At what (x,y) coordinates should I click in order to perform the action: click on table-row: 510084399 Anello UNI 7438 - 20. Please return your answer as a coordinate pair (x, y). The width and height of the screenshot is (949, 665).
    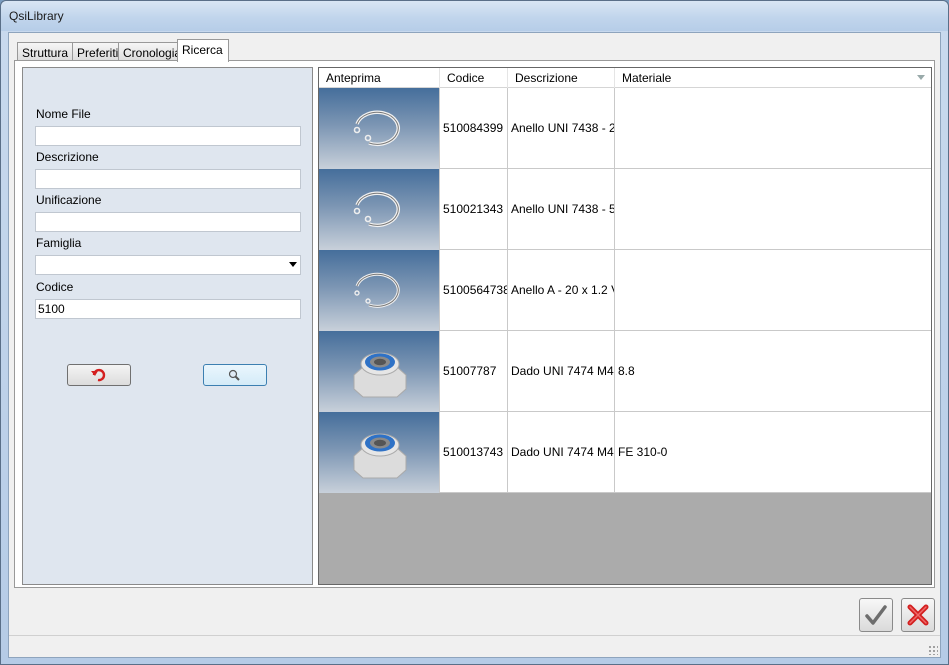
    Looking at the image, I should click on (625, 128).